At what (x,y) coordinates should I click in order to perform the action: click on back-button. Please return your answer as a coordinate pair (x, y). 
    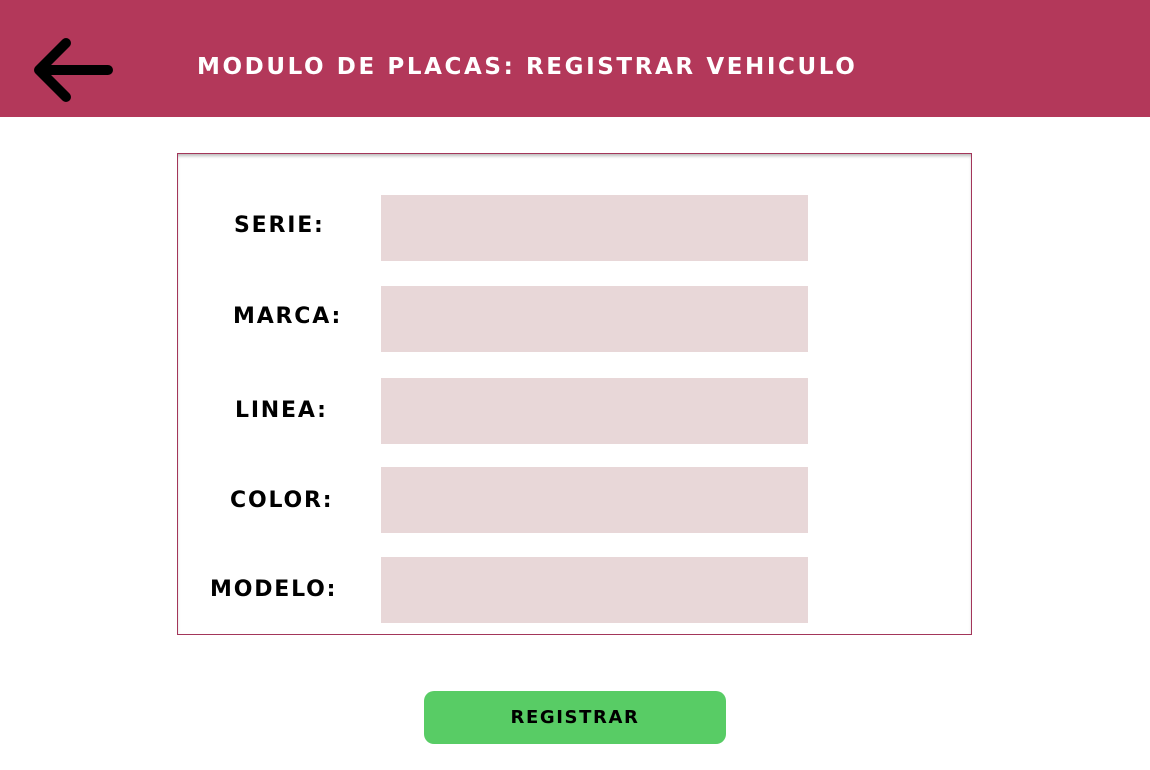
    Looking at the image, I should click on (73, 70).